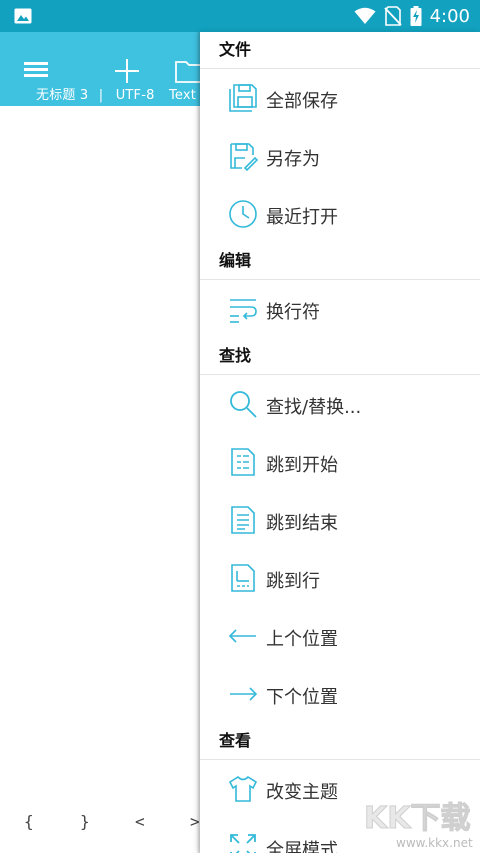 This screenshot has width=480, height=853. I want to click on menu-label: 下个位置, so click(302, 697).